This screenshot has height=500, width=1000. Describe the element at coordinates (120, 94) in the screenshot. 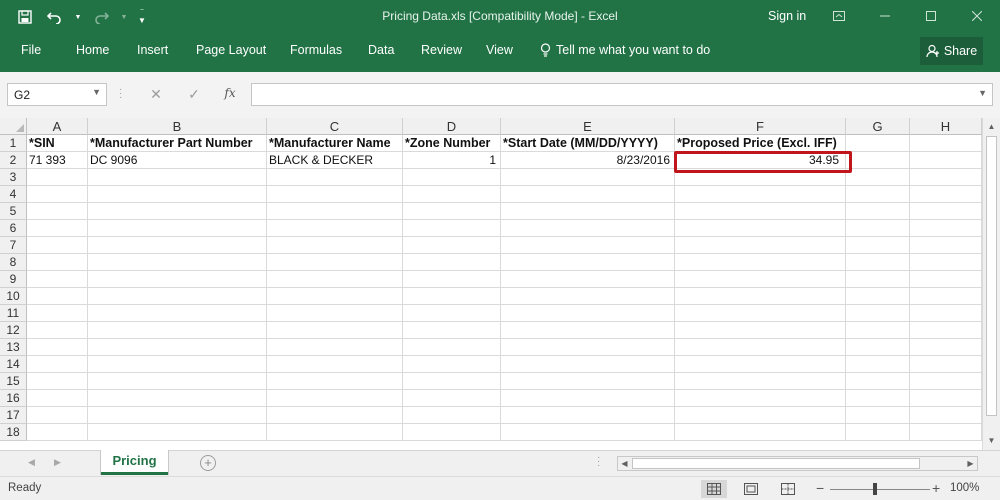

I see `formula-bar-resize-handle: · · ·` at that location.